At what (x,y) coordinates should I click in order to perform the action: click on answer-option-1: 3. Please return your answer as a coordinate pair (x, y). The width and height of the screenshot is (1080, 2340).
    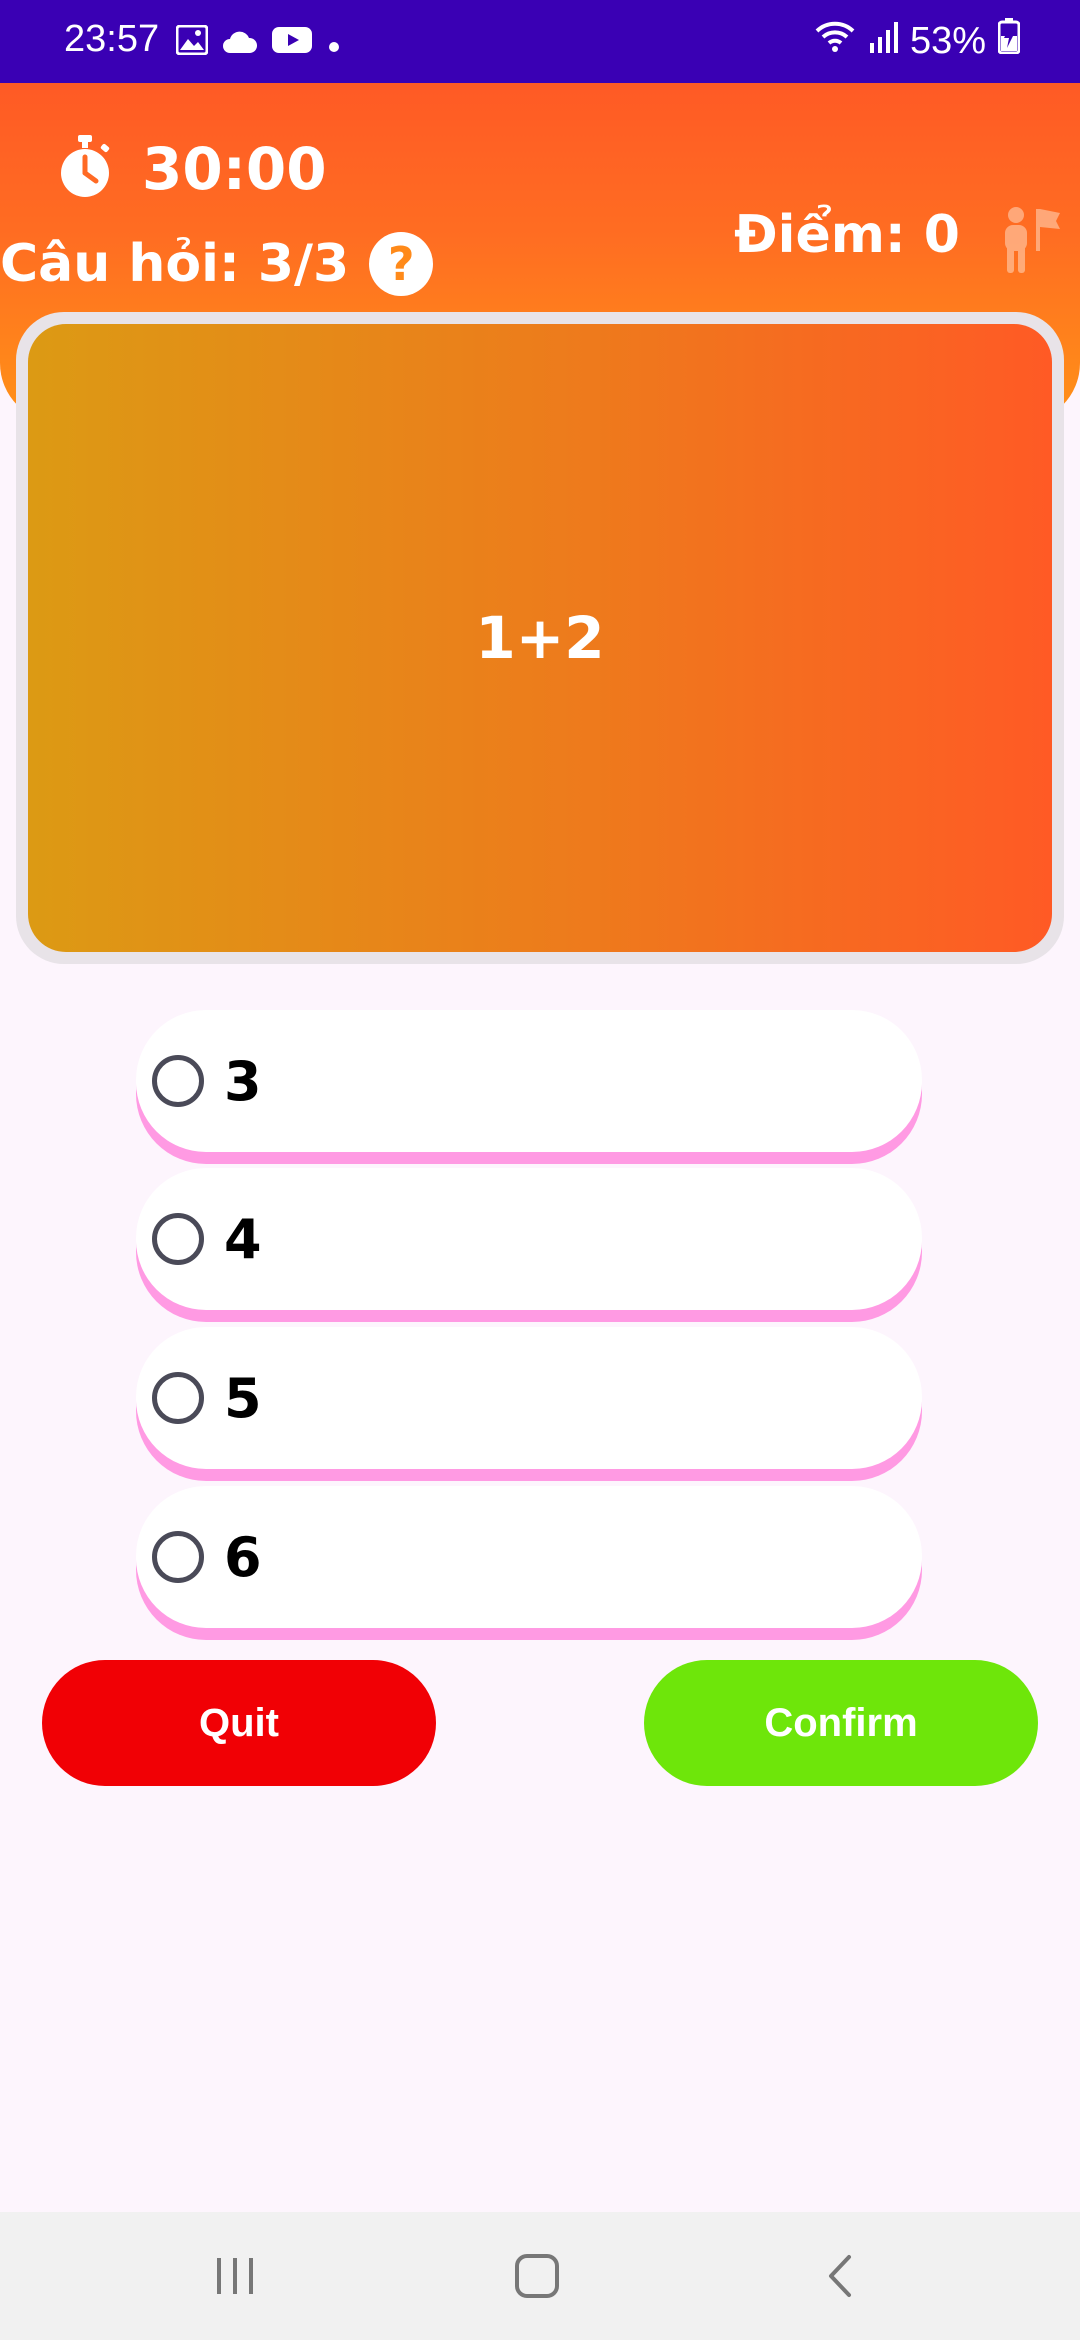
    Looking at the image, I should click on (529, 1081).